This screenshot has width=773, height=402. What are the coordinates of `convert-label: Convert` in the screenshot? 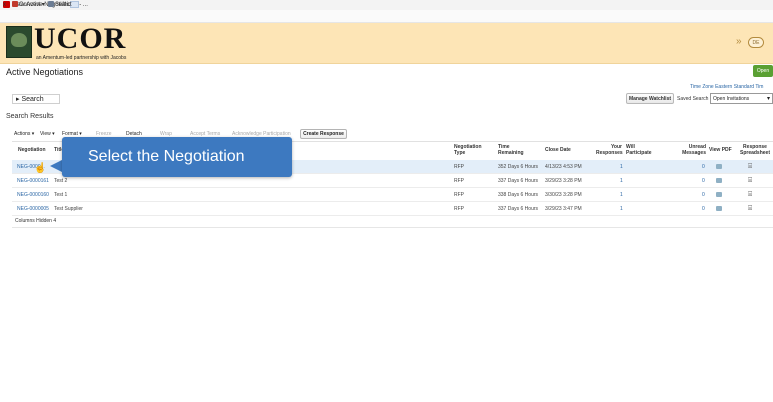 It's located at (30, 5).